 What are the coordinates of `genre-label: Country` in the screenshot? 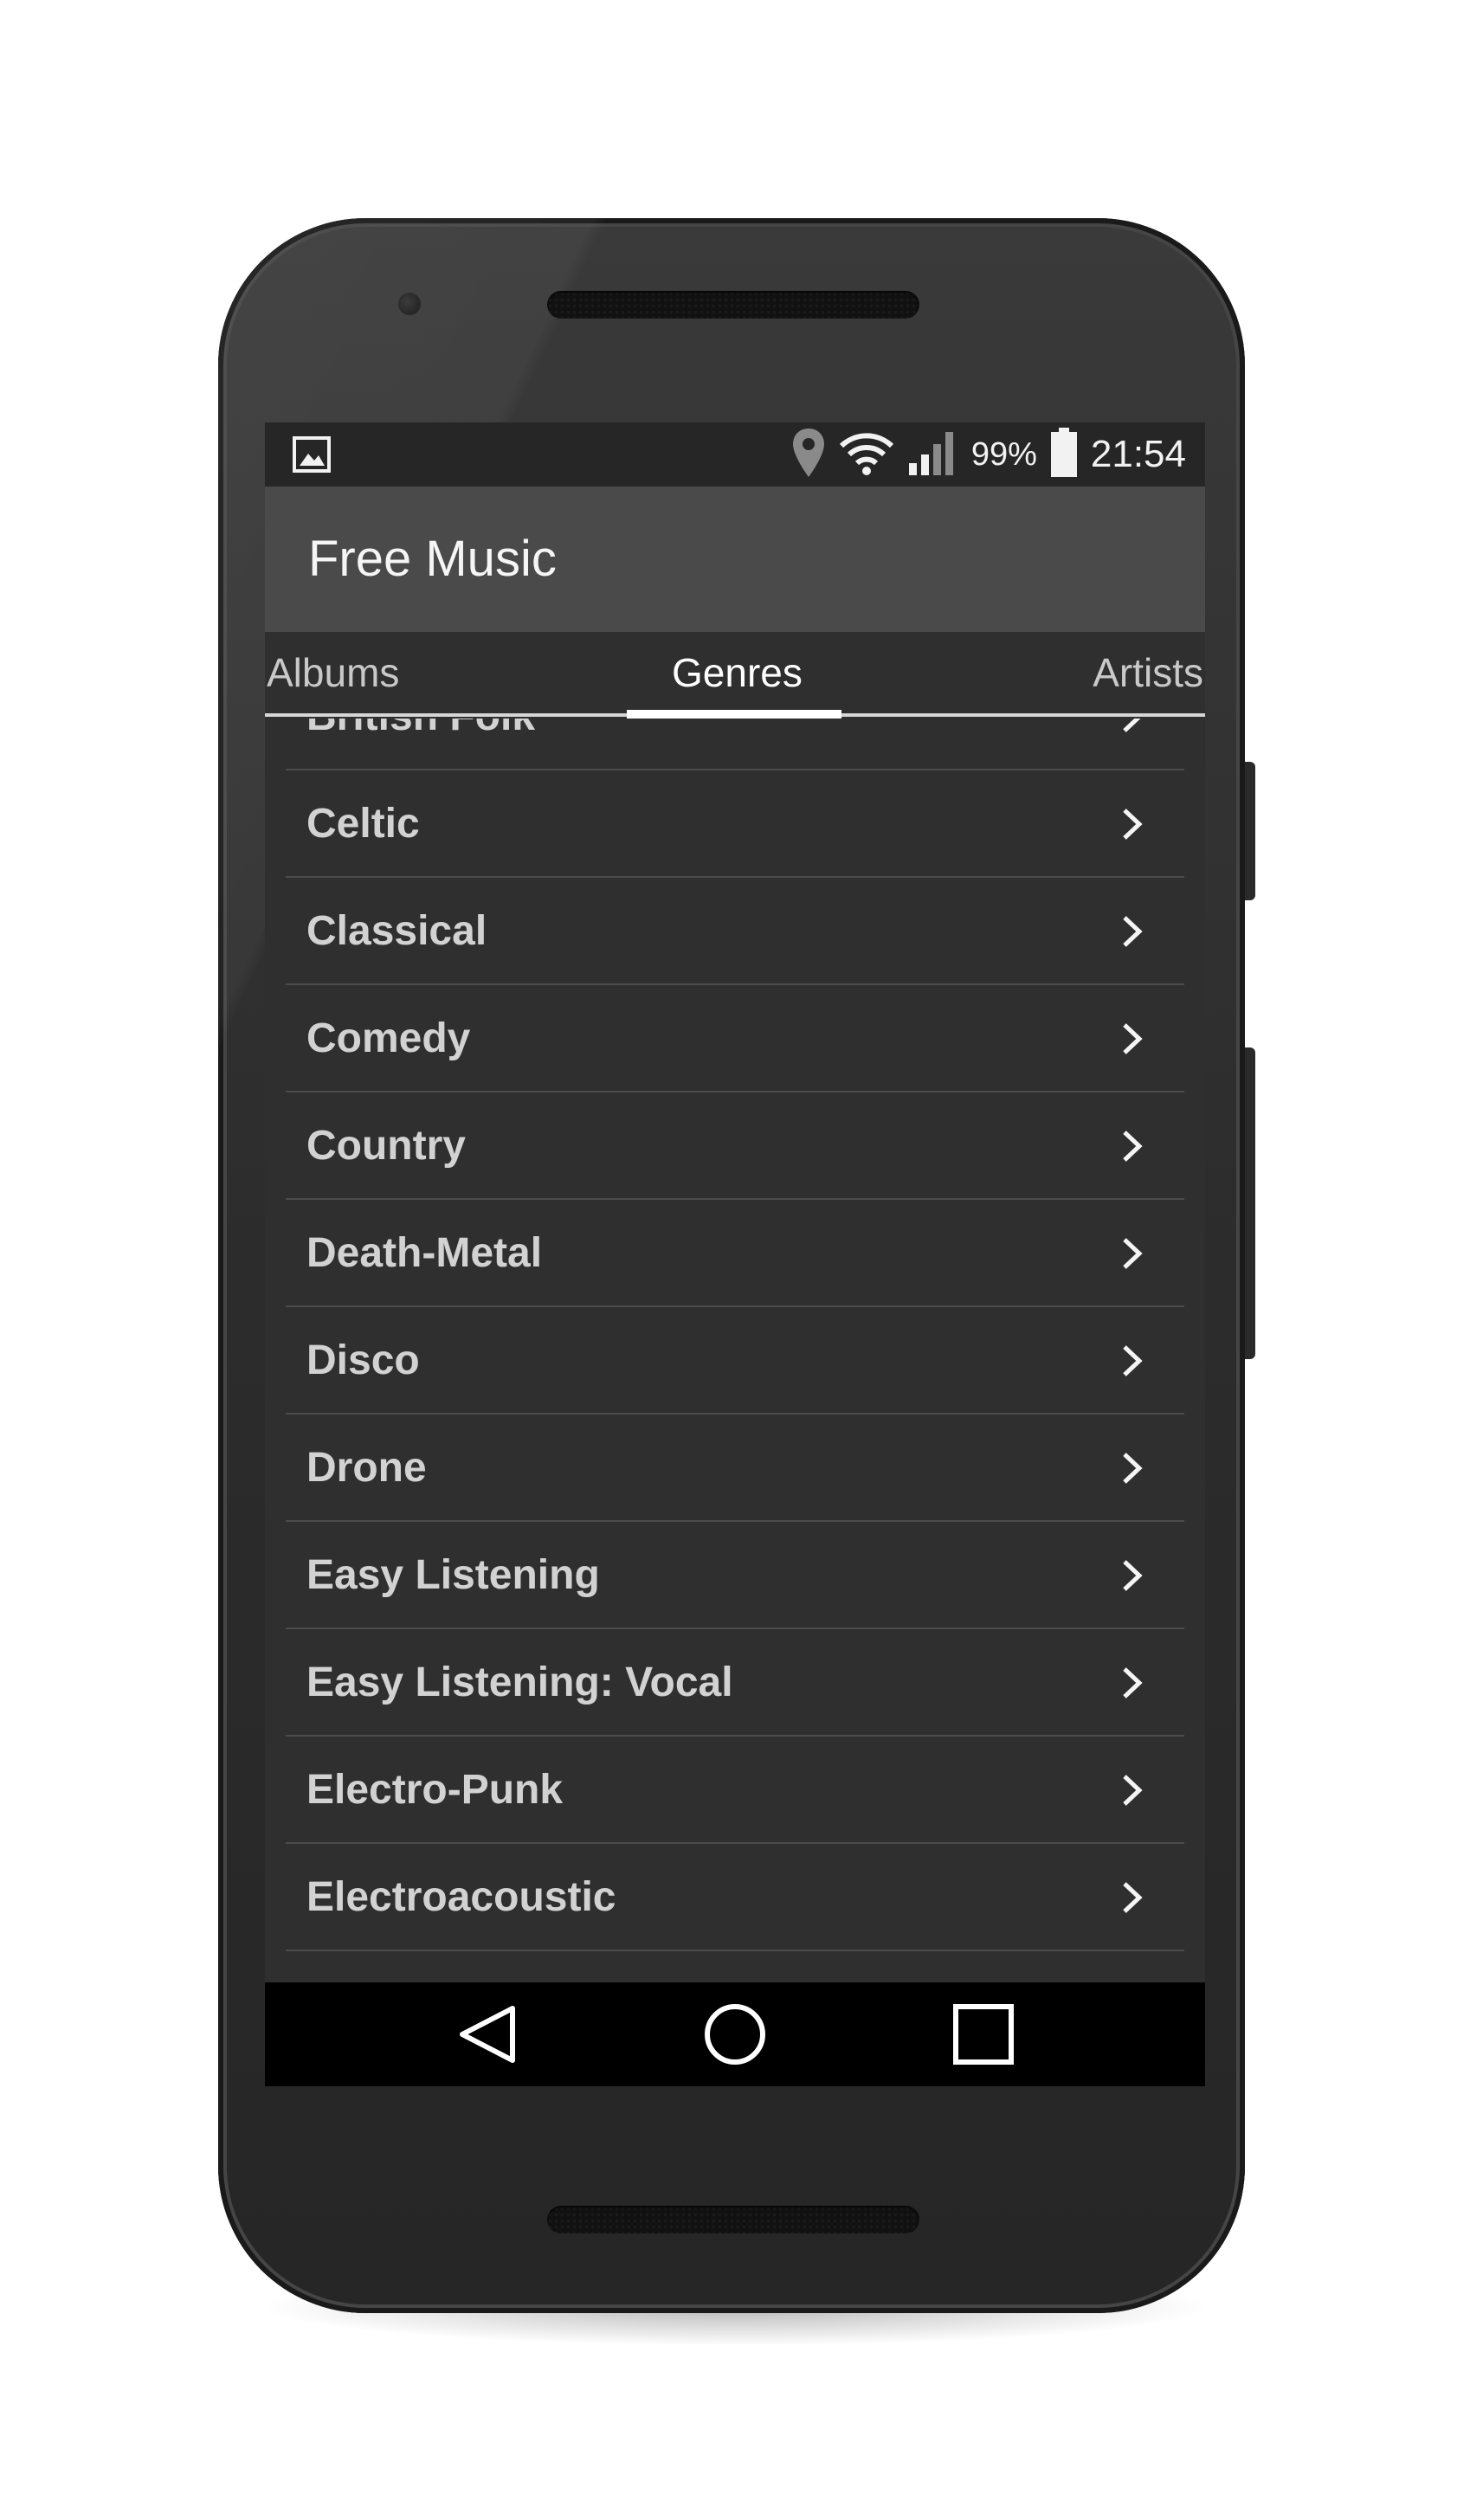 It's located at (386, 1146).